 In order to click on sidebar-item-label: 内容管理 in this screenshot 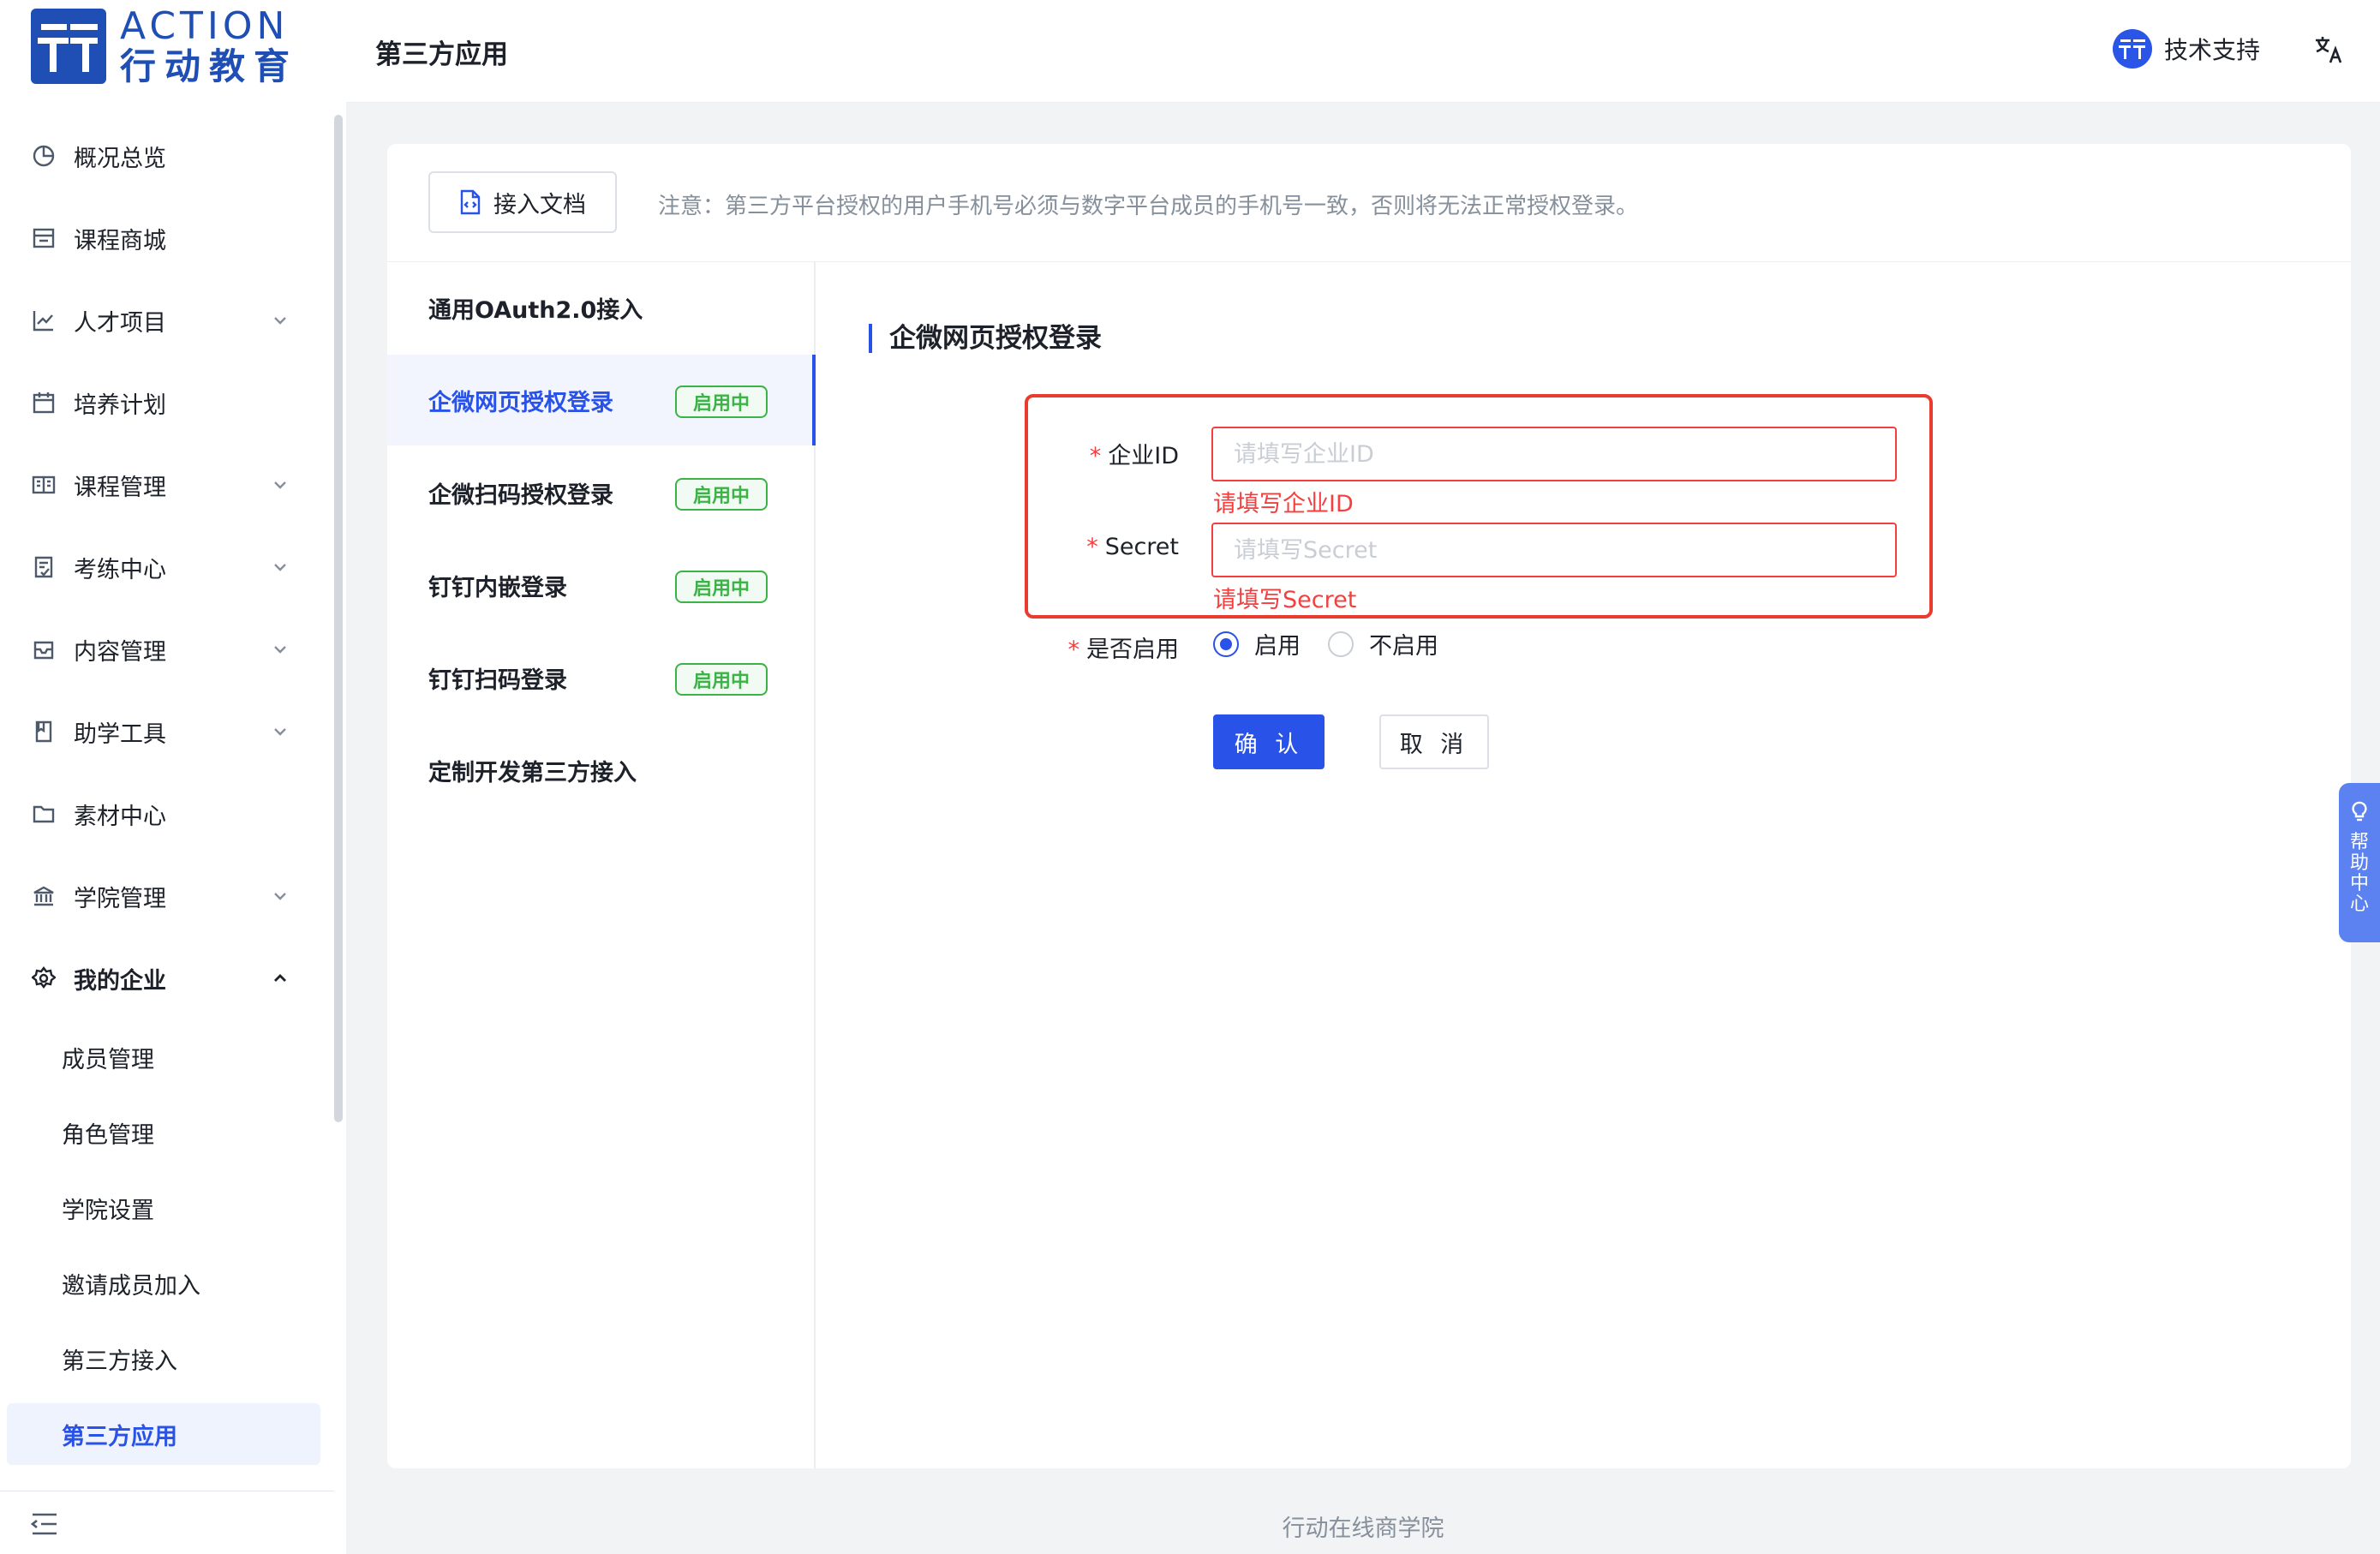, I will do `click(120, 652)`.